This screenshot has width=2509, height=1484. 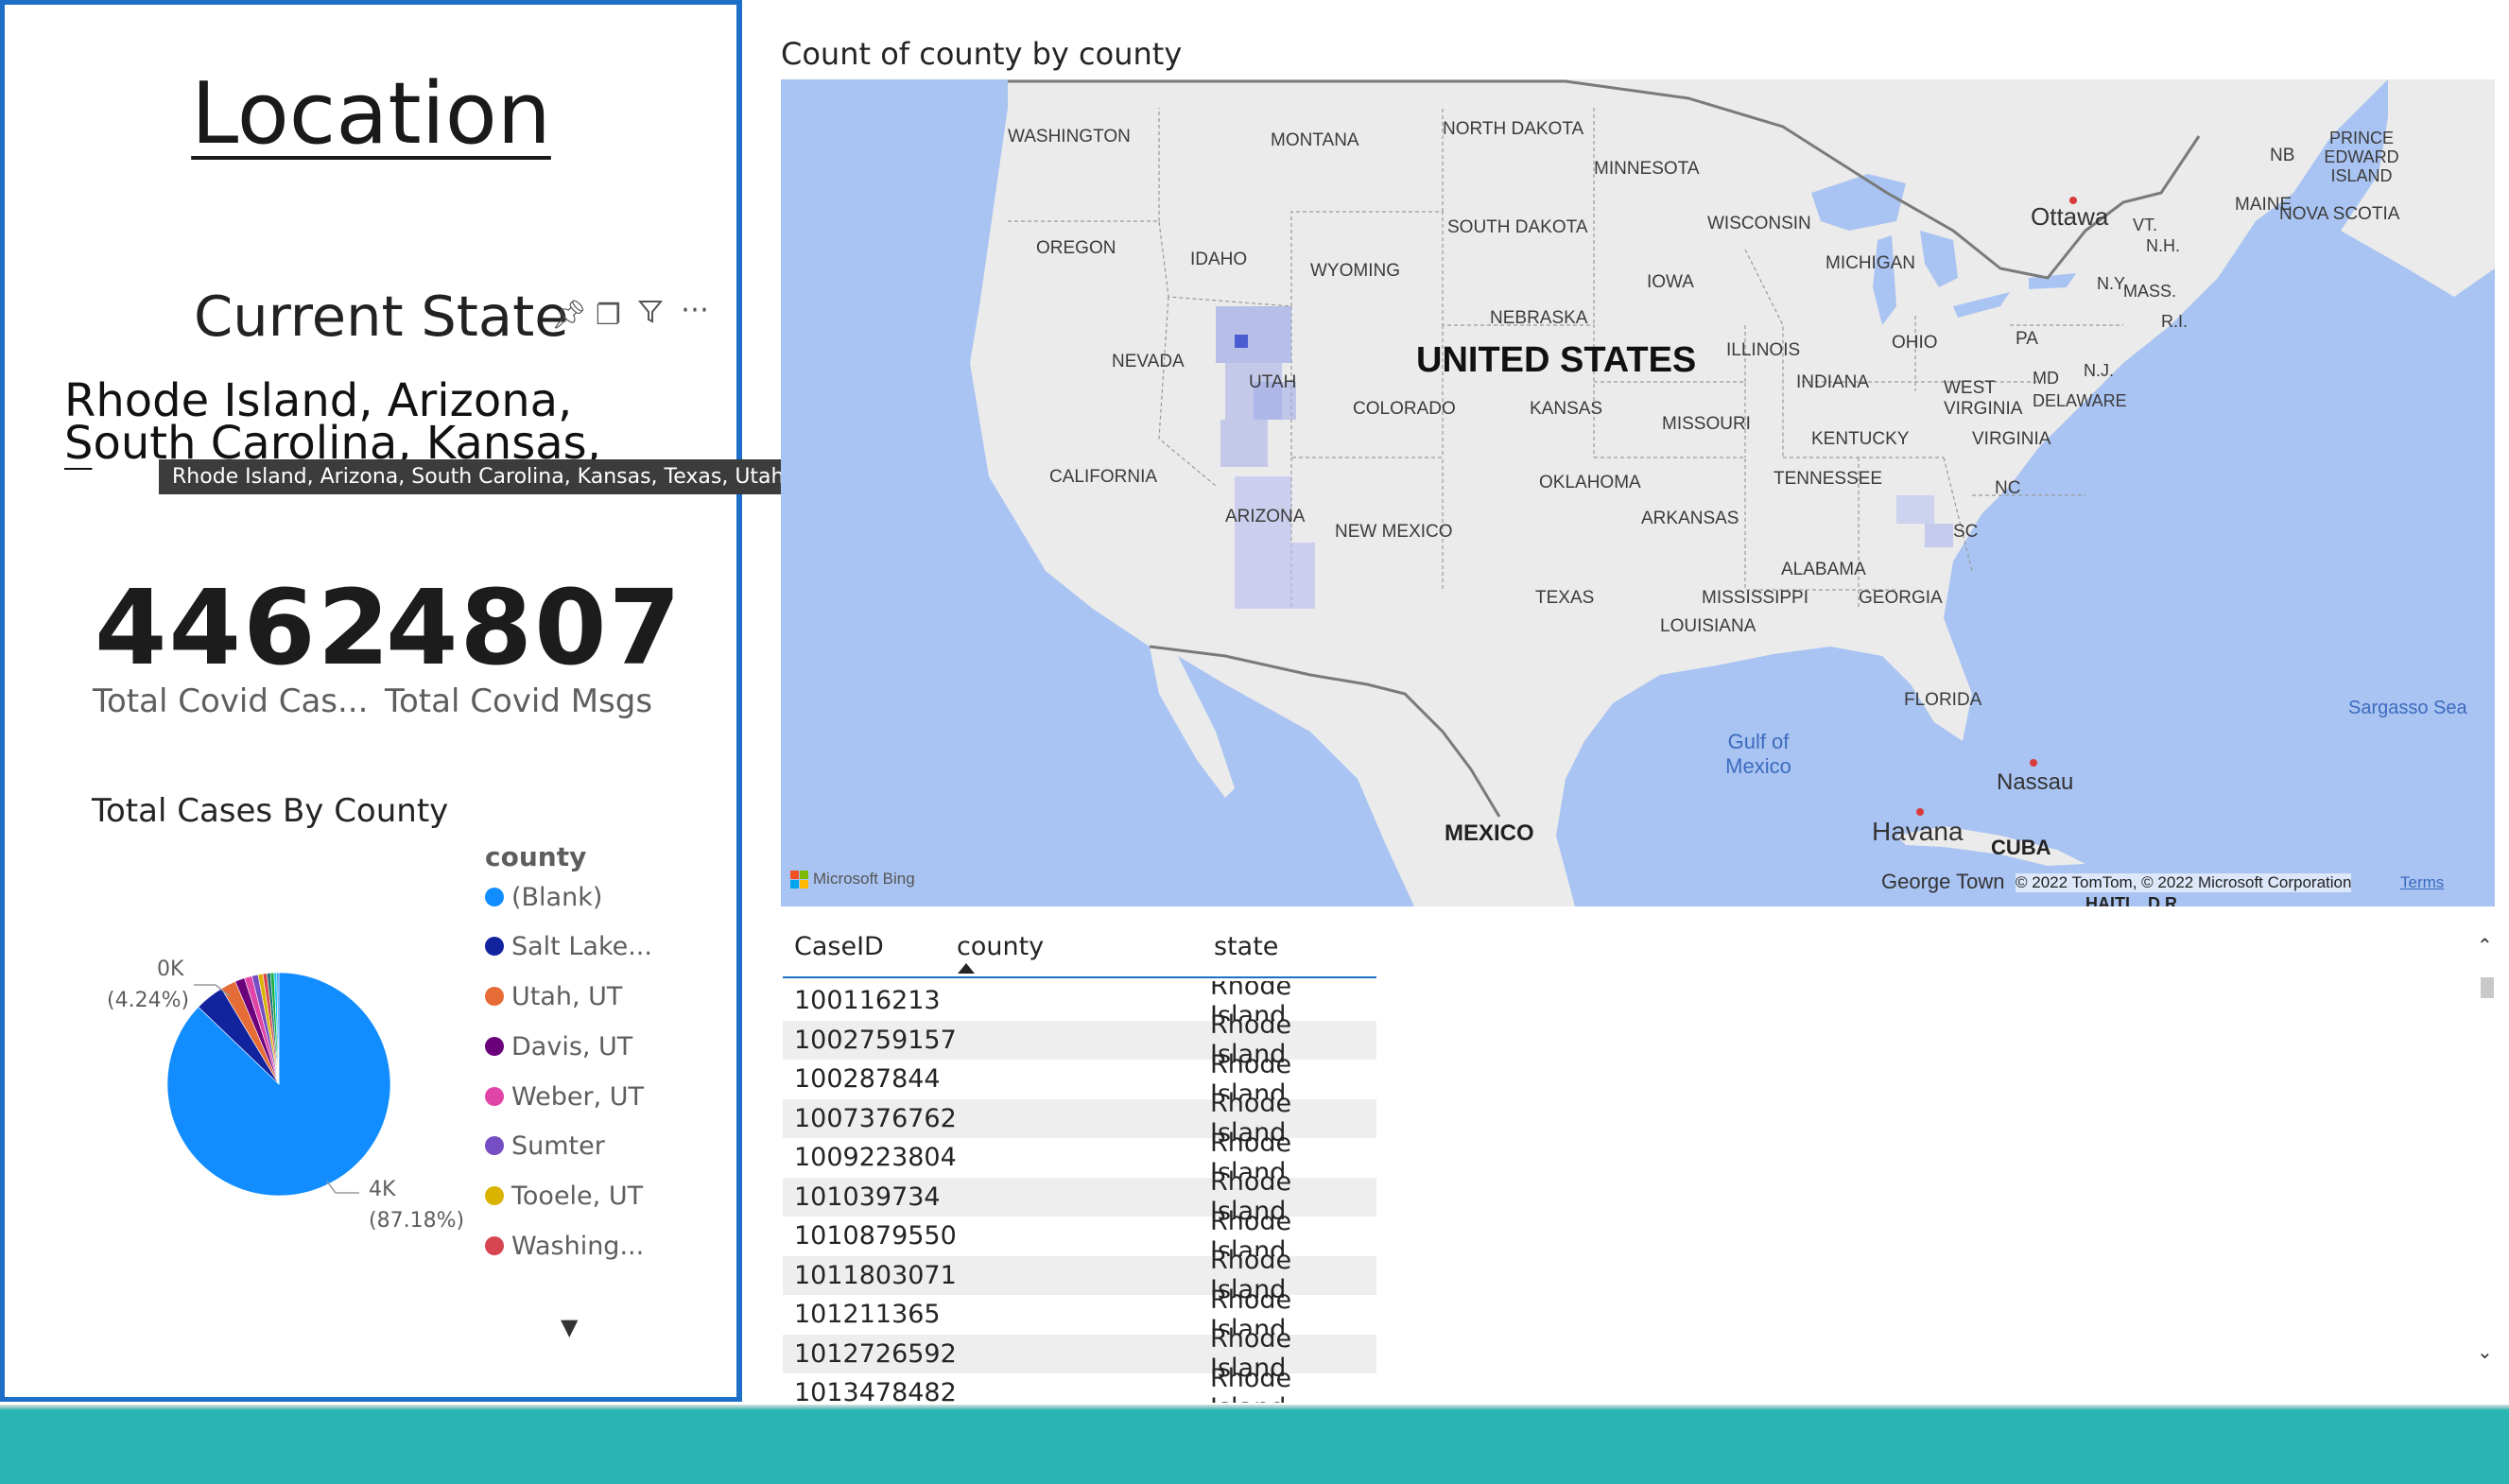 What do you see at coordinates (799, 880) in the screenshot?
I see `microsoft-logo-icon` at bounding box center [799, 880].